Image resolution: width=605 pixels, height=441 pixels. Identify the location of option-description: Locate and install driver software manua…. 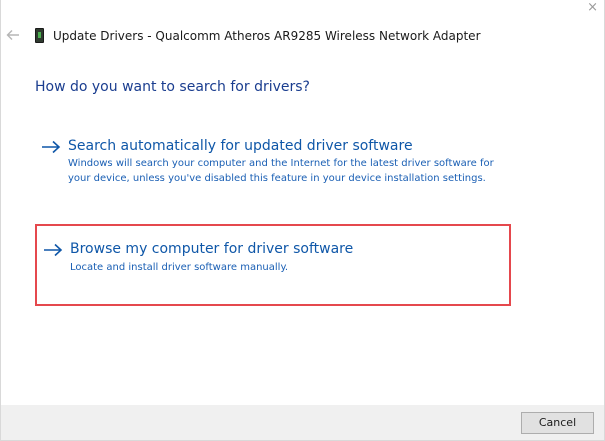
(179, 267).